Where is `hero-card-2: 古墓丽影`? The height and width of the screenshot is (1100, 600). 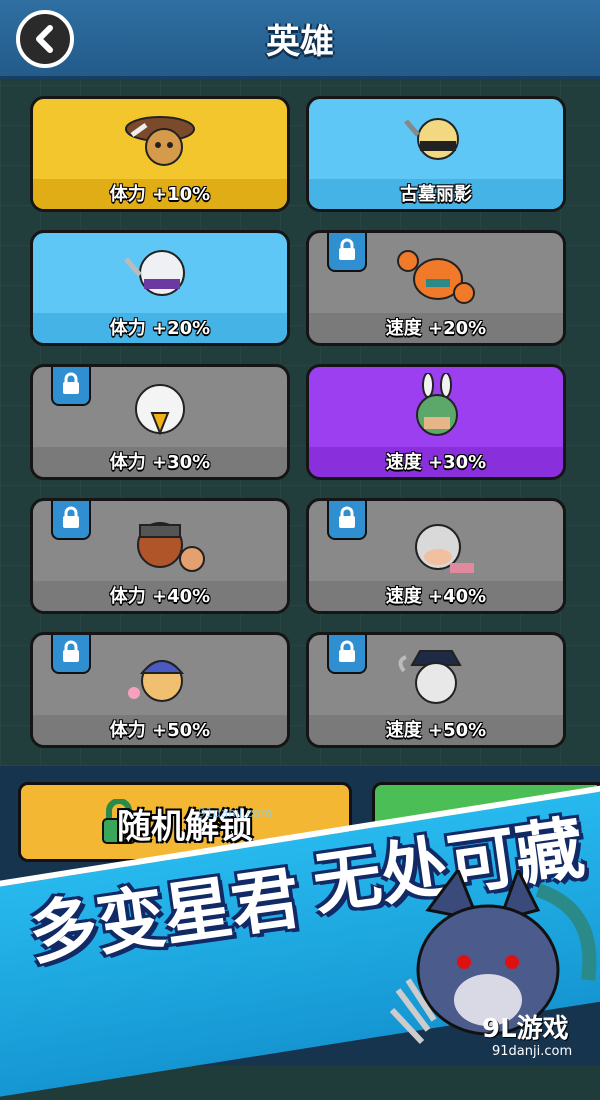
hero-card-2: 古墓丽影 is located at coordinates (436, 154).